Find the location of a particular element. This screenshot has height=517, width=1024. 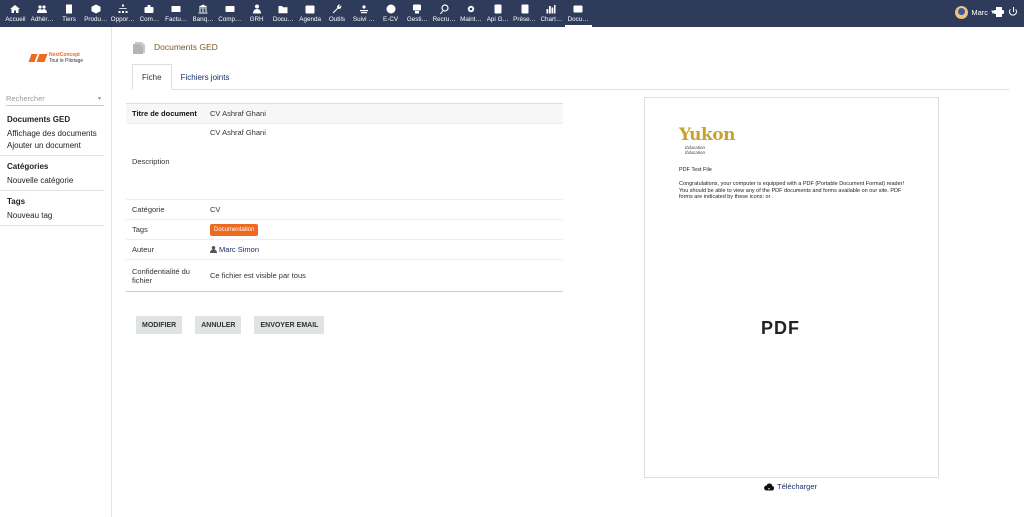

briefcase-icon is located at coordinates (149, 9).